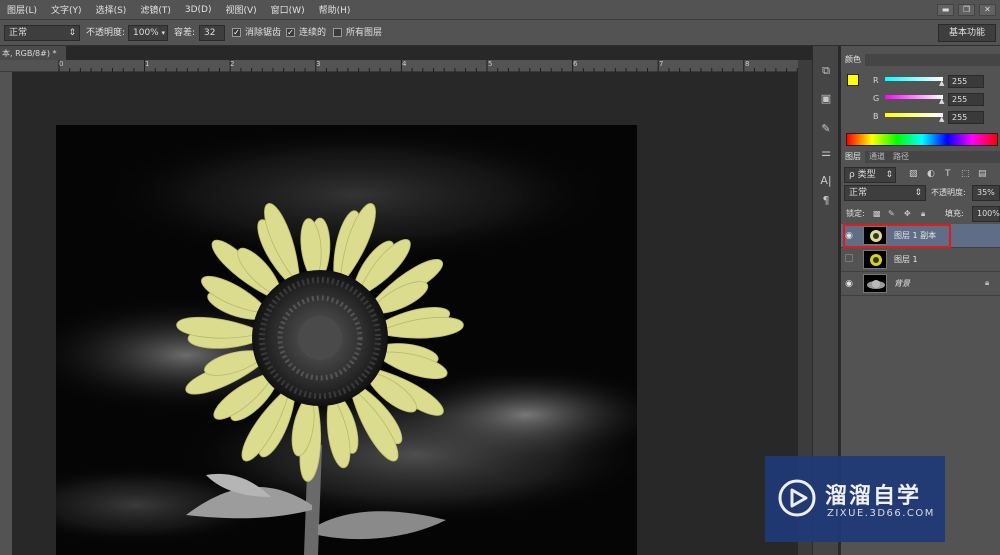  I want to click on ruler-label-3: 3, so click(318, 64).